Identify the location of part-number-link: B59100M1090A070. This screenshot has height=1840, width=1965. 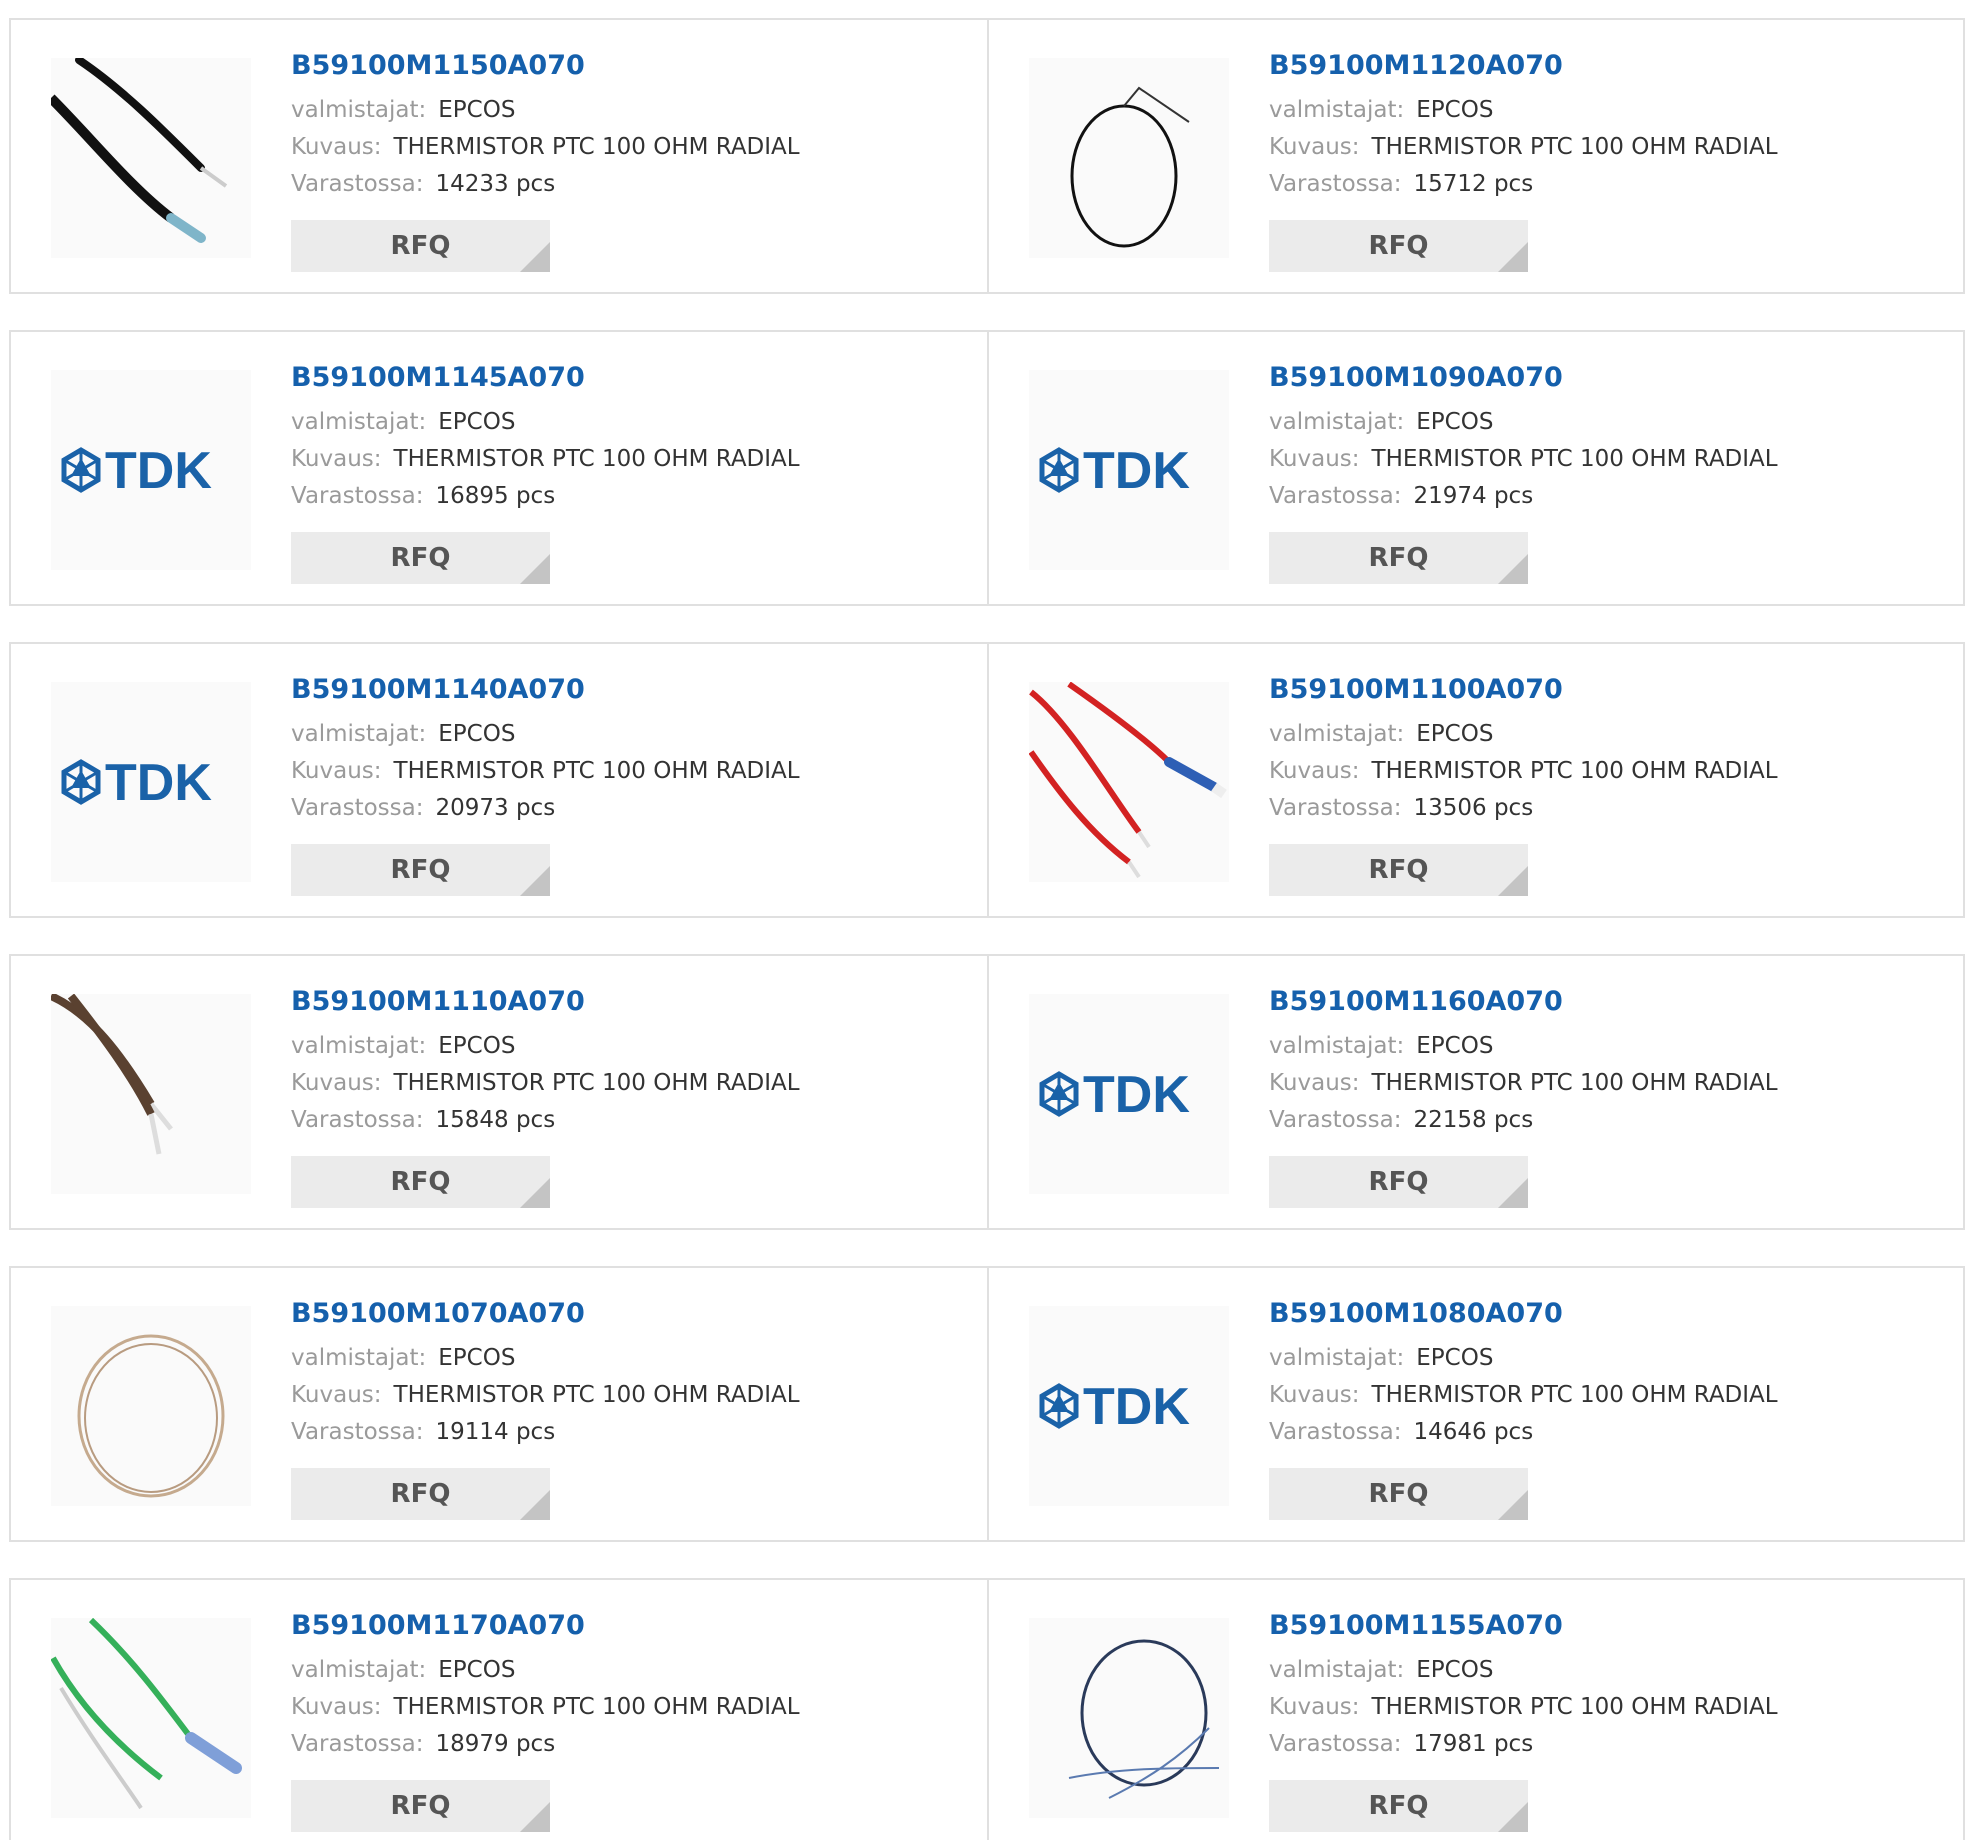
(1606, 378).